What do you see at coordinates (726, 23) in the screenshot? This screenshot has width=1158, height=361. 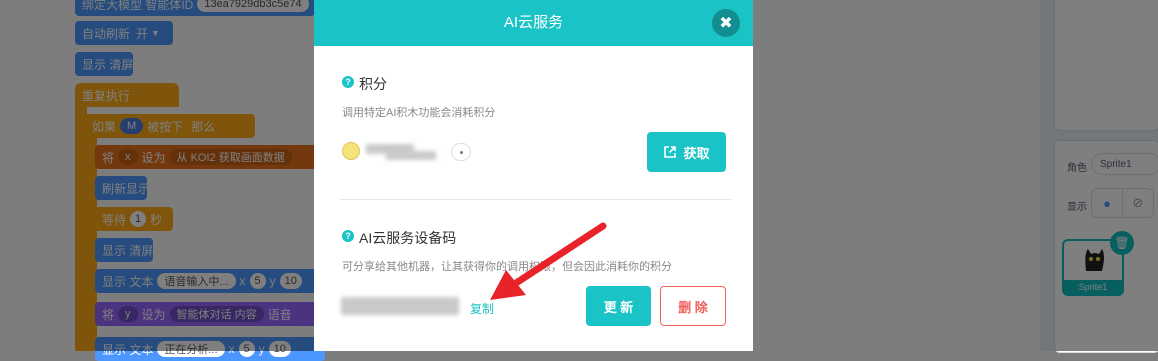 I see `close-icon: ✖` at bounding box center [726, 23].